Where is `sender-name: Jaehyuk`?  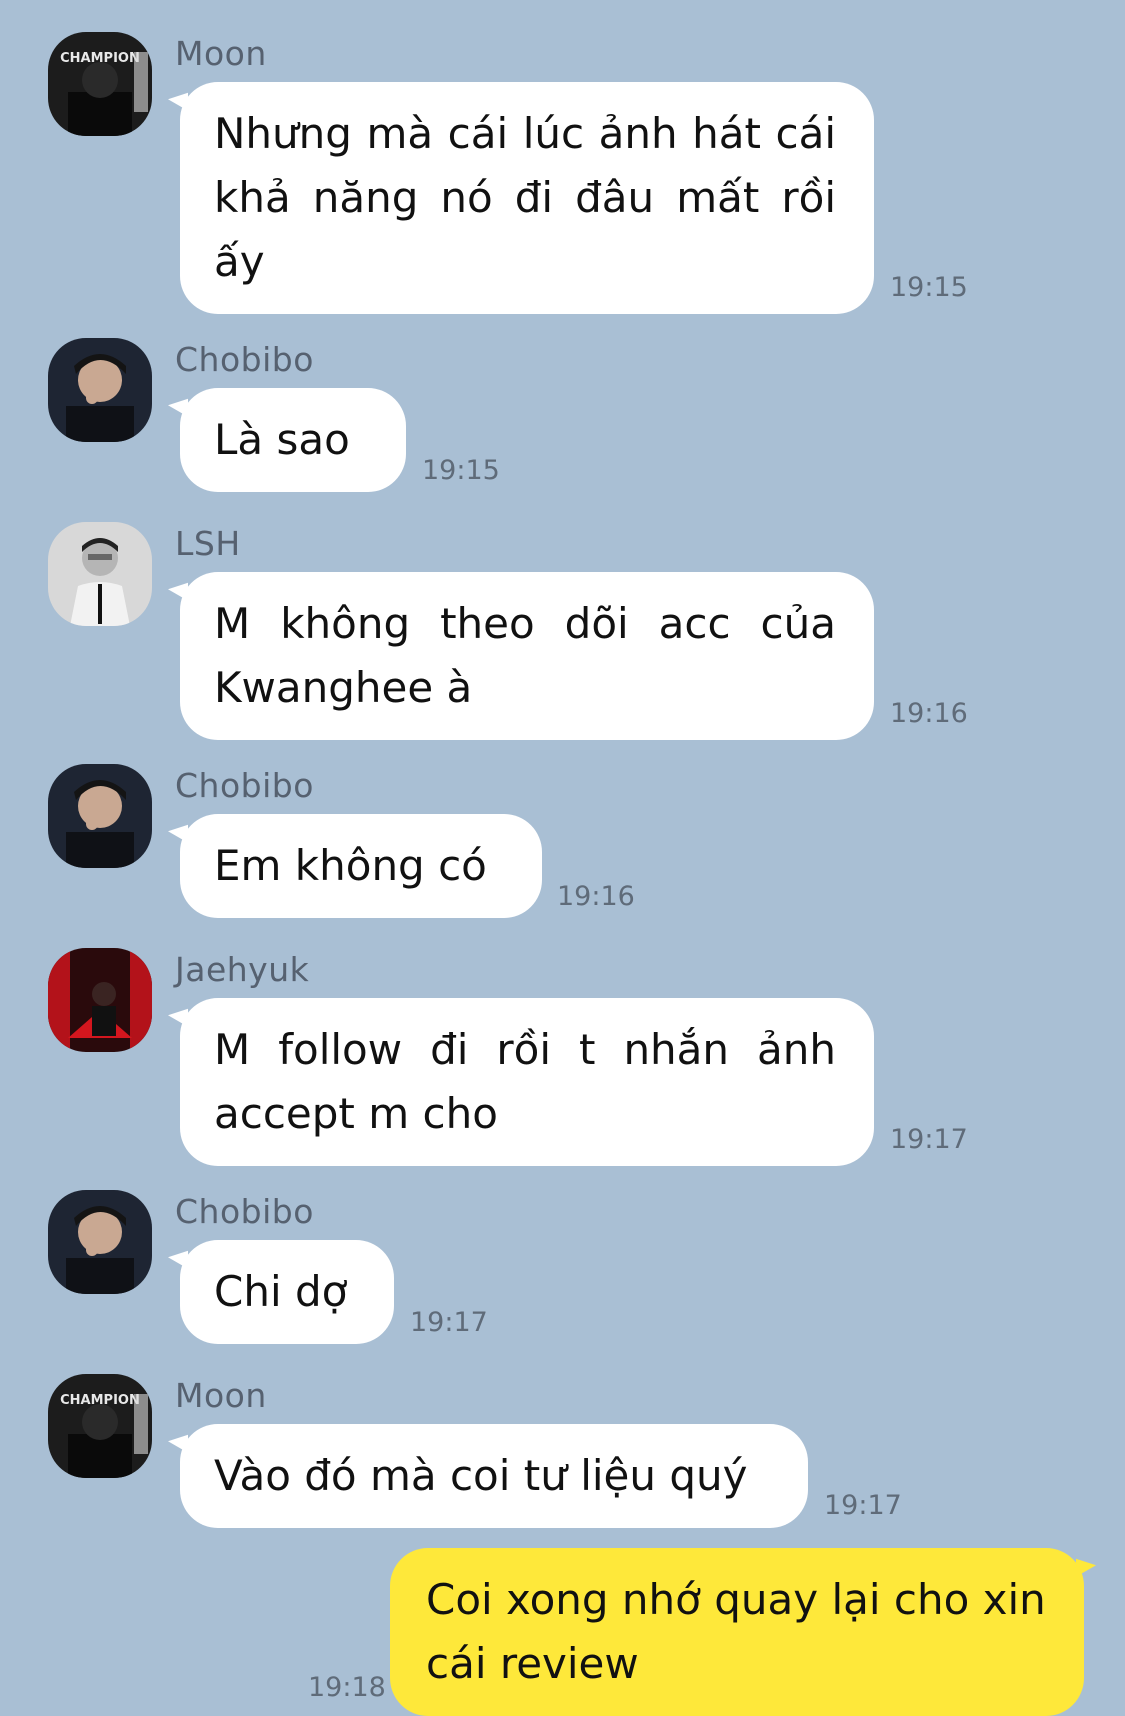 sender-name: Jaehyuk is located at coordinates (242, 969).